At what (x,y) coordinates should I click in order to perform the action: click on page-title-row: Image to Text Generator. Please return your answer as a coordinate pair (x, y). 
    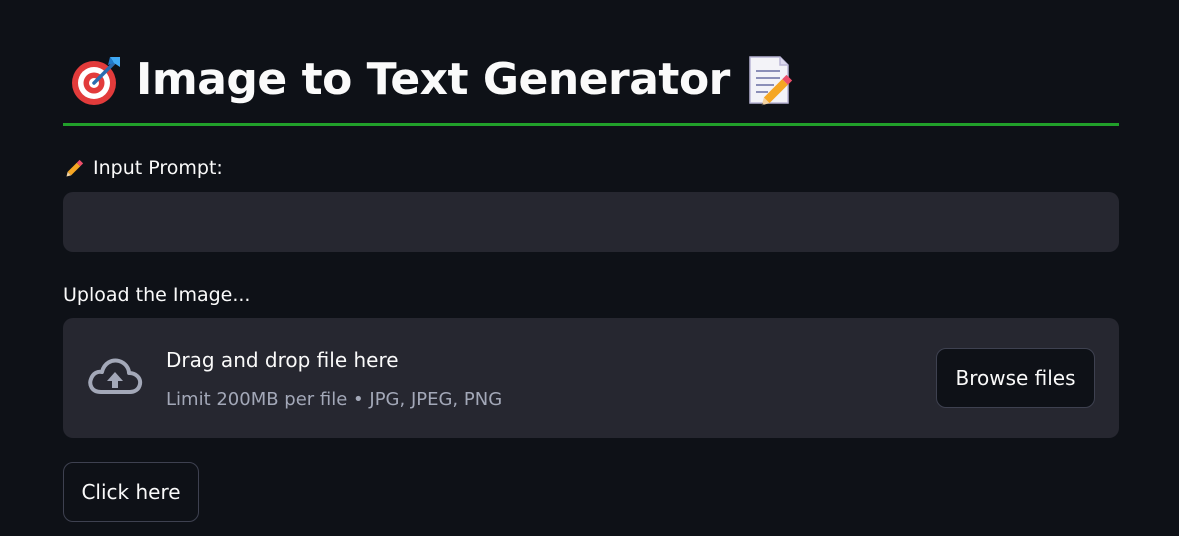
    Looking at the image, I should click on (434, 80).